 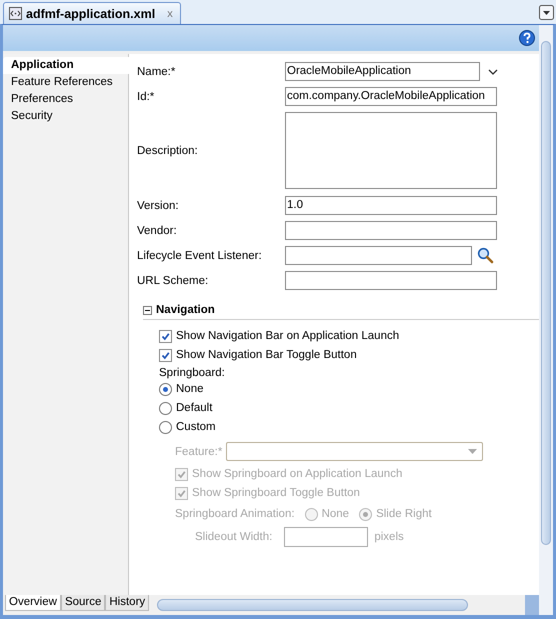 What do you see at coordinates (391, 150) in the screenshot?
I see `description-field` at bounding box center [391, 150].